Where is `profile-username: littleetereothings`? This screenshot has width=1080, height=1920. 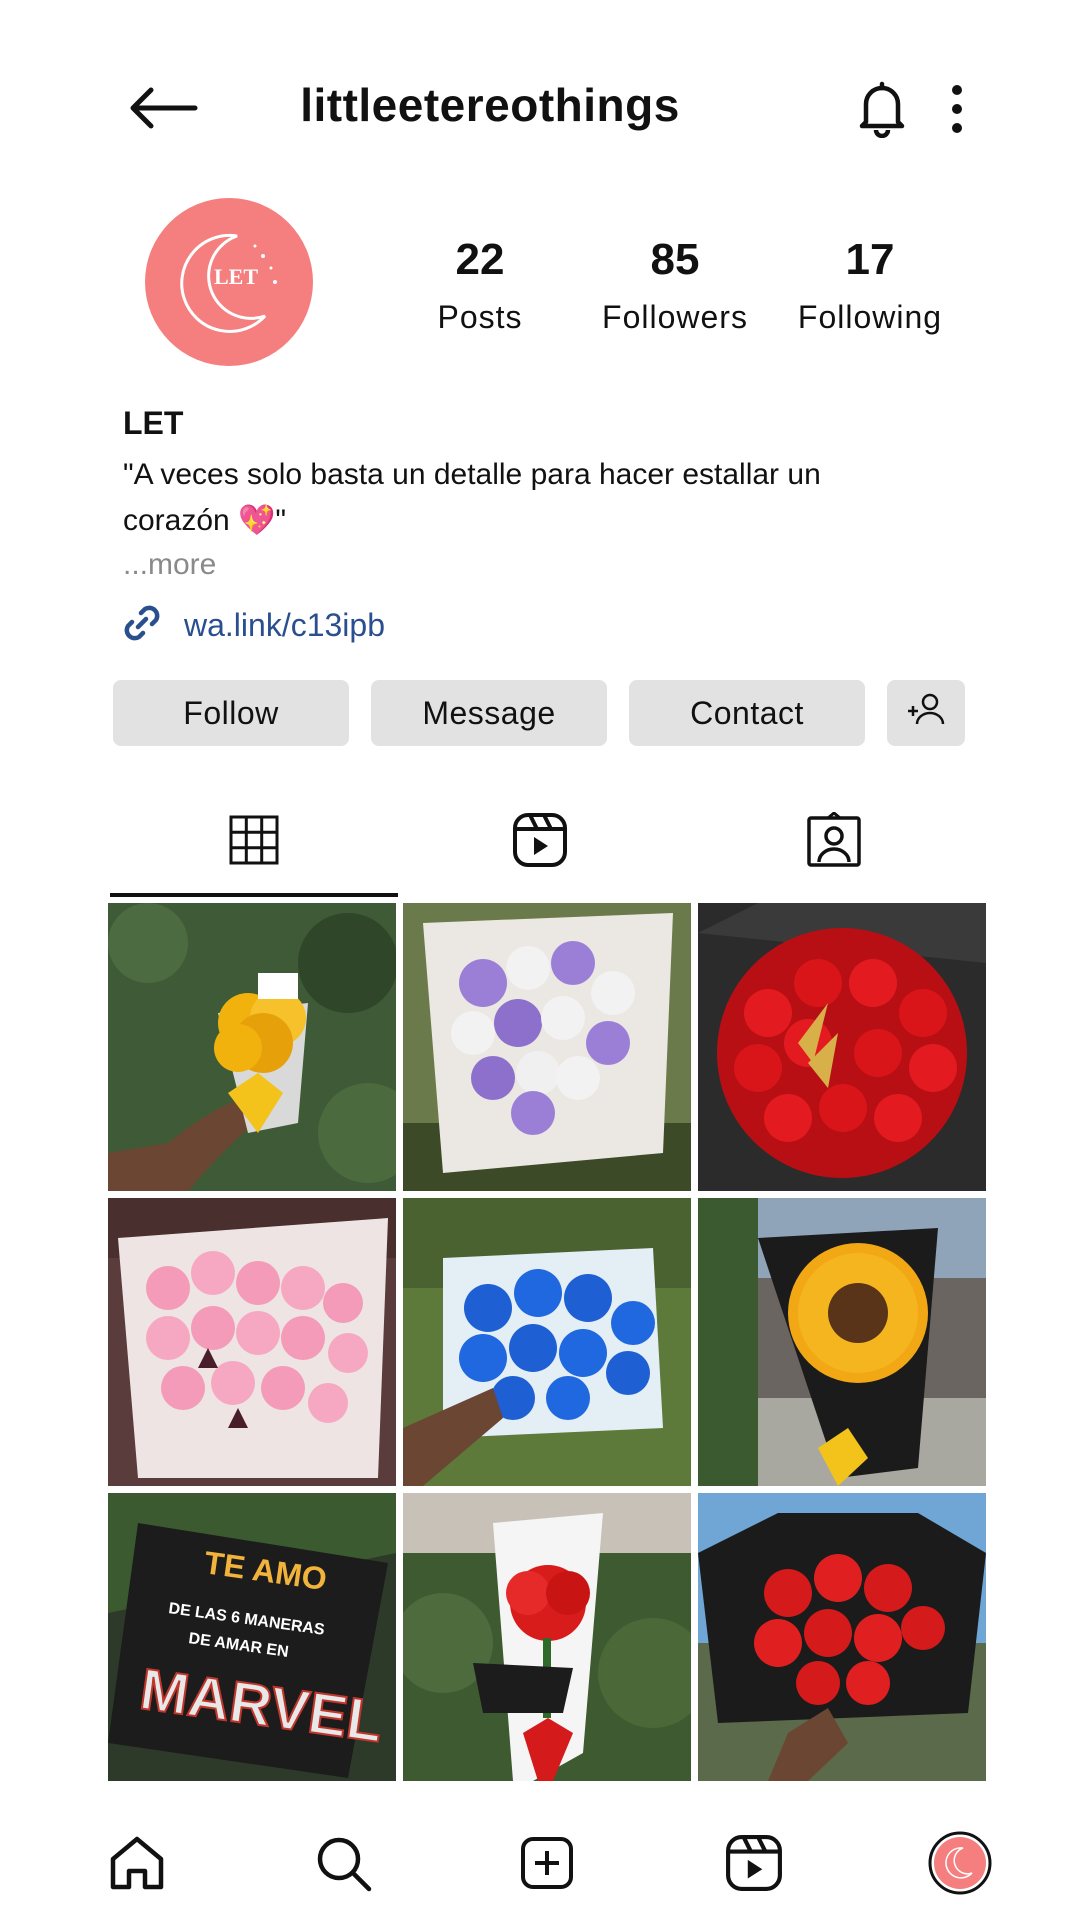 profile-username: littleetereothings is located at coordinates (490, 105).